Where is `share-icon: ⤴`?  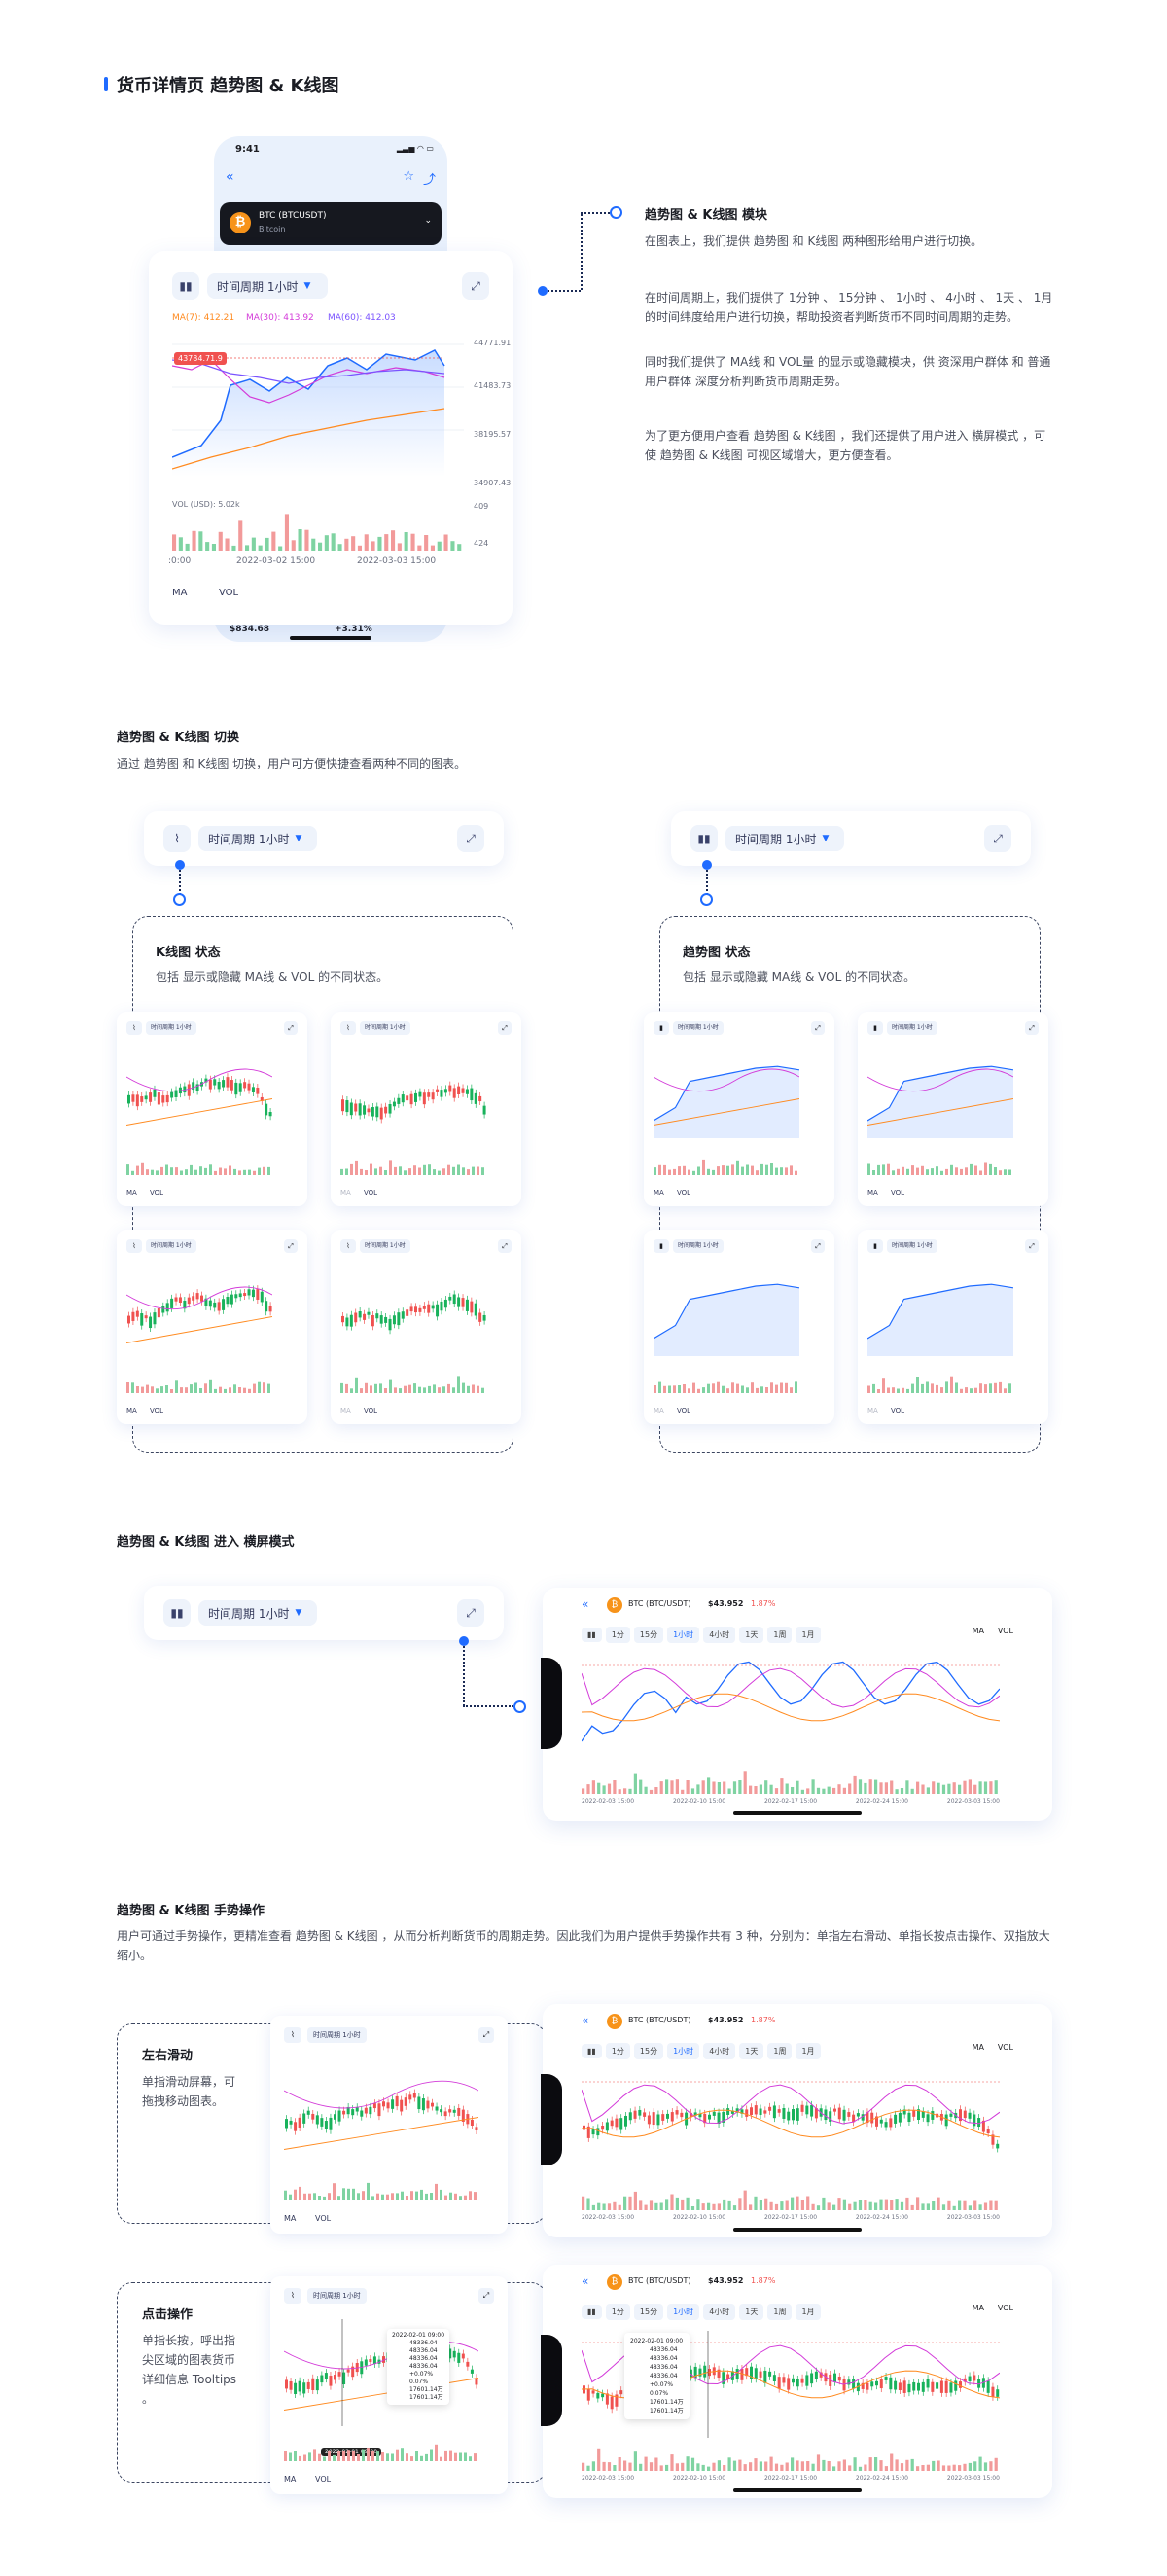
share-icon: ⤴ is located at coordinates (429, 178).